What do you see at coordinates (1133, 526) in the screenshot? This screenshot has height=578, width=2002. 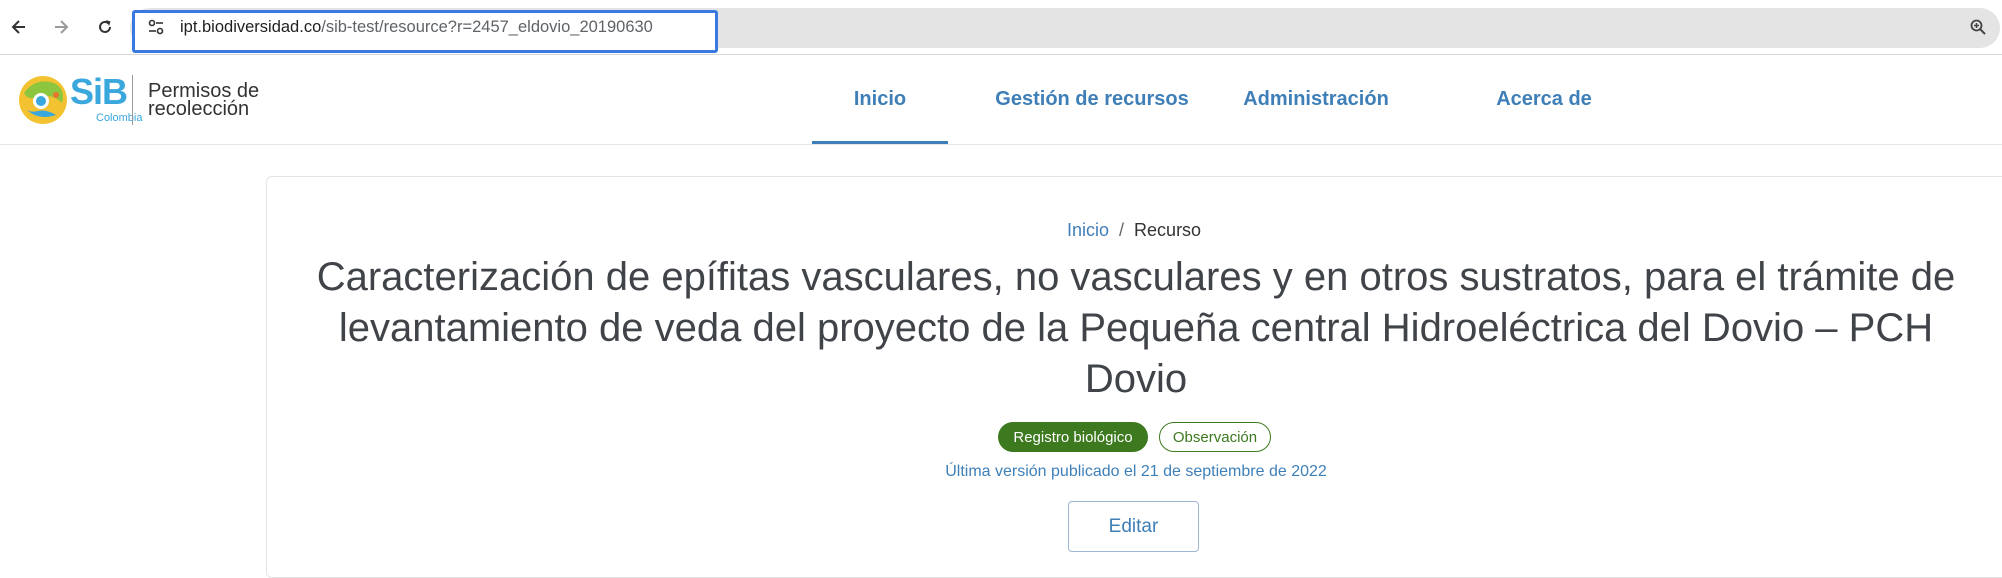 I see `edit-button: Editar` at bounding box center [1133, 526].